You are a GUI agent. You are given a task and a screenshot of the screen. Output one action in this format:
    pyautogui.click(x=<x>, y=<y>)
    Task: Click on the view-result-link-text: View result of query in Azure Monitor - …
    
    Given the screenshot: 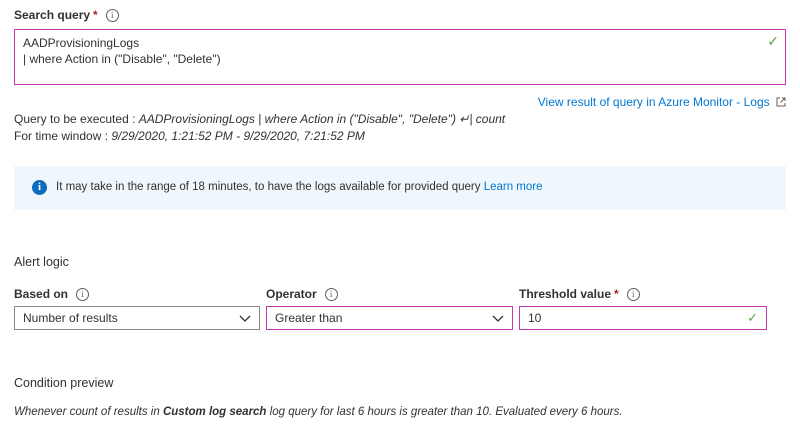 What is the action you would take?
    pyautogui.click(x=653, y=102)
    